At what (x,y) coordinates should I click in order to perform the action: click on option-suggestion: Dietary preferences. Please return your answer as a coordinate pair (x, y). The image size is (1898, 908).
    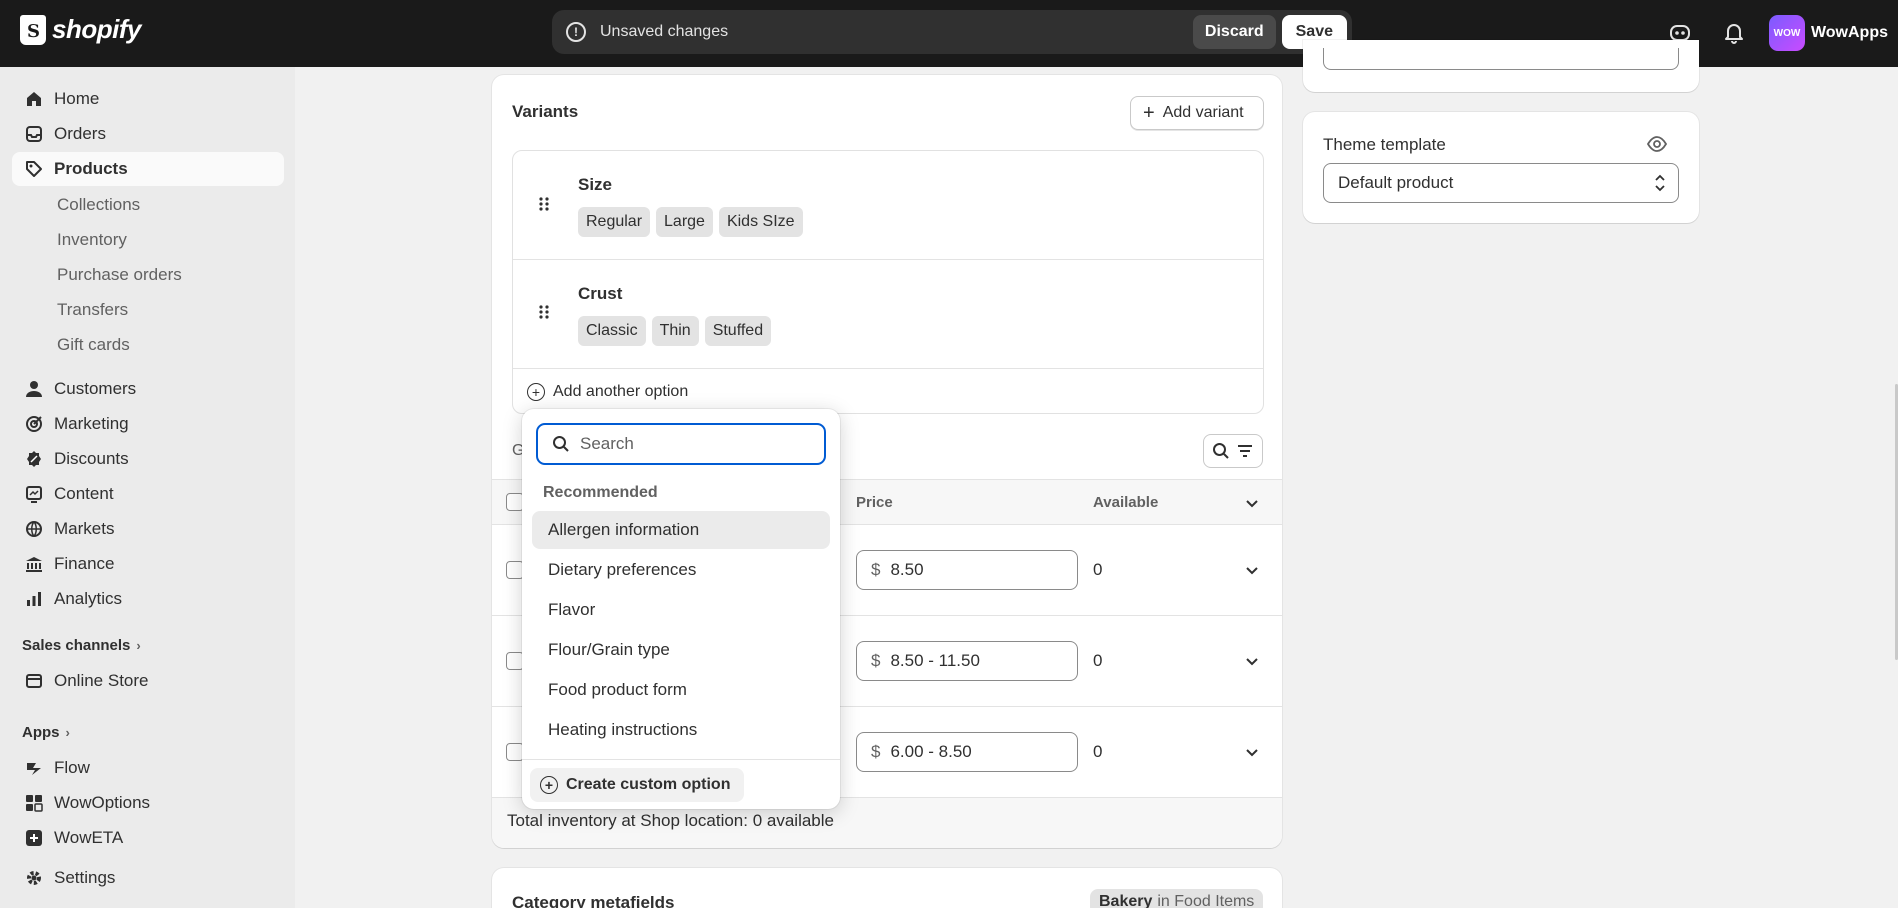
    Looking at the image, I should click on (681, 570).